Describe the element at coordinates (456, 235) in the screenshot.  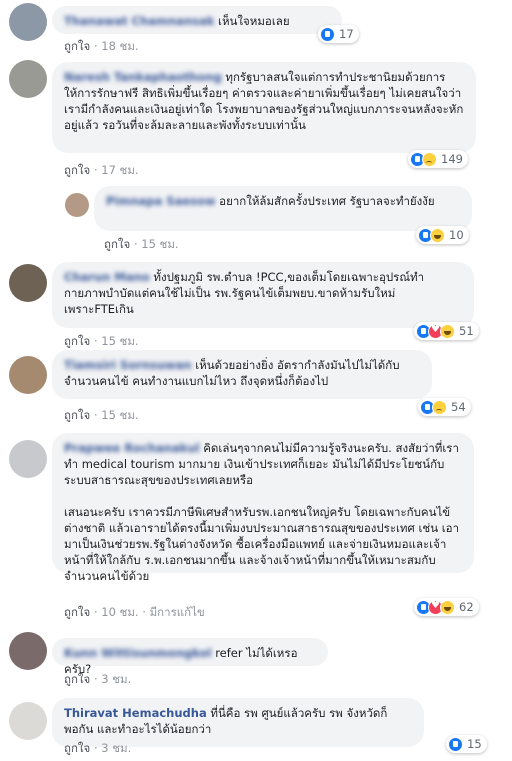
I see `reaction-count: 10` at that location.